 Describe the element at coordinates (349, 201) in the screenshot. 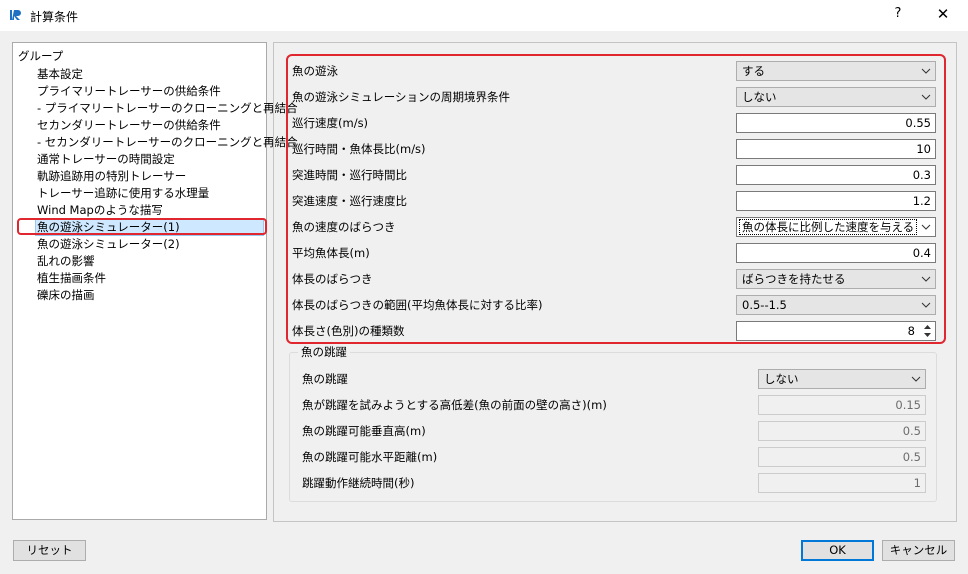

I see `dash-cruise-speed-label: 突進速度・巡行速度比` at that location.